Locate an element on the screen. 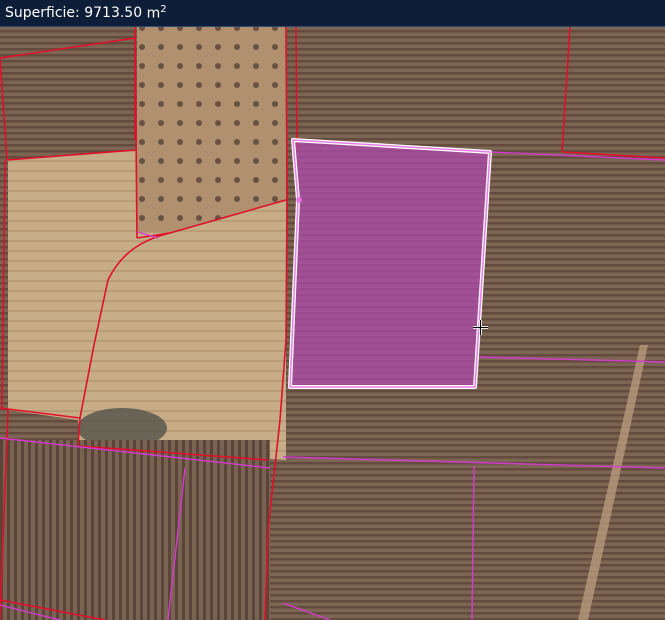 This screenshot has height=620, width=665. area-value: 9713.50 is located at coordinates (113, 13).